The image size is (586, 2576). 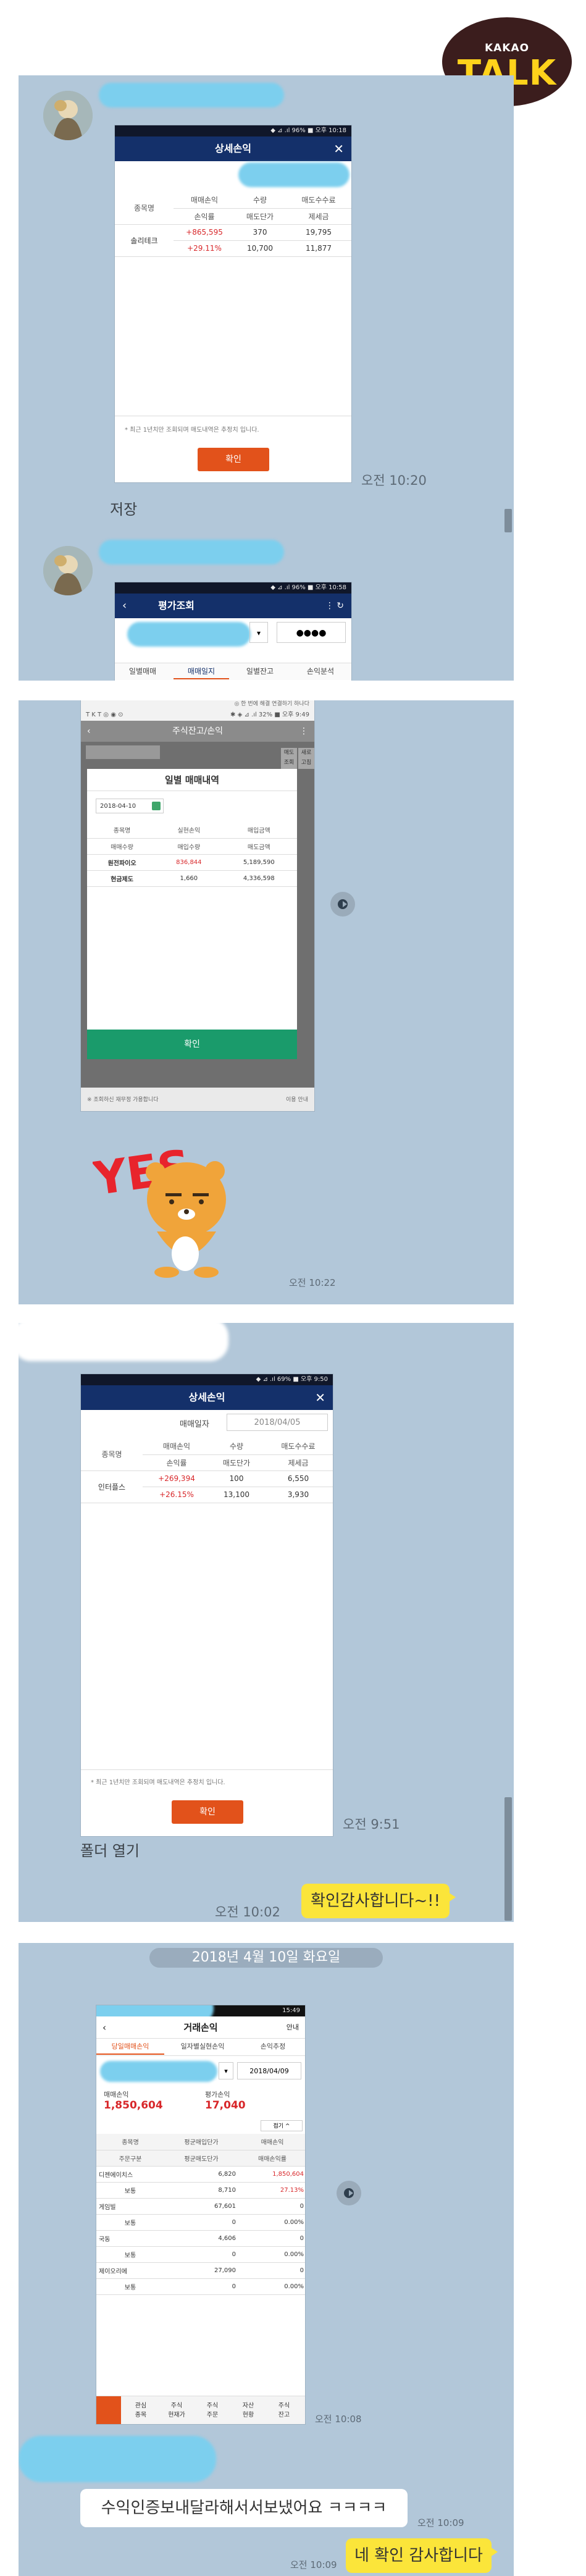 What do you see at coordinates (247, 1912) in the screenshot?
I see `message-time: 오전 10:02` at bounding box center [247, 1912].